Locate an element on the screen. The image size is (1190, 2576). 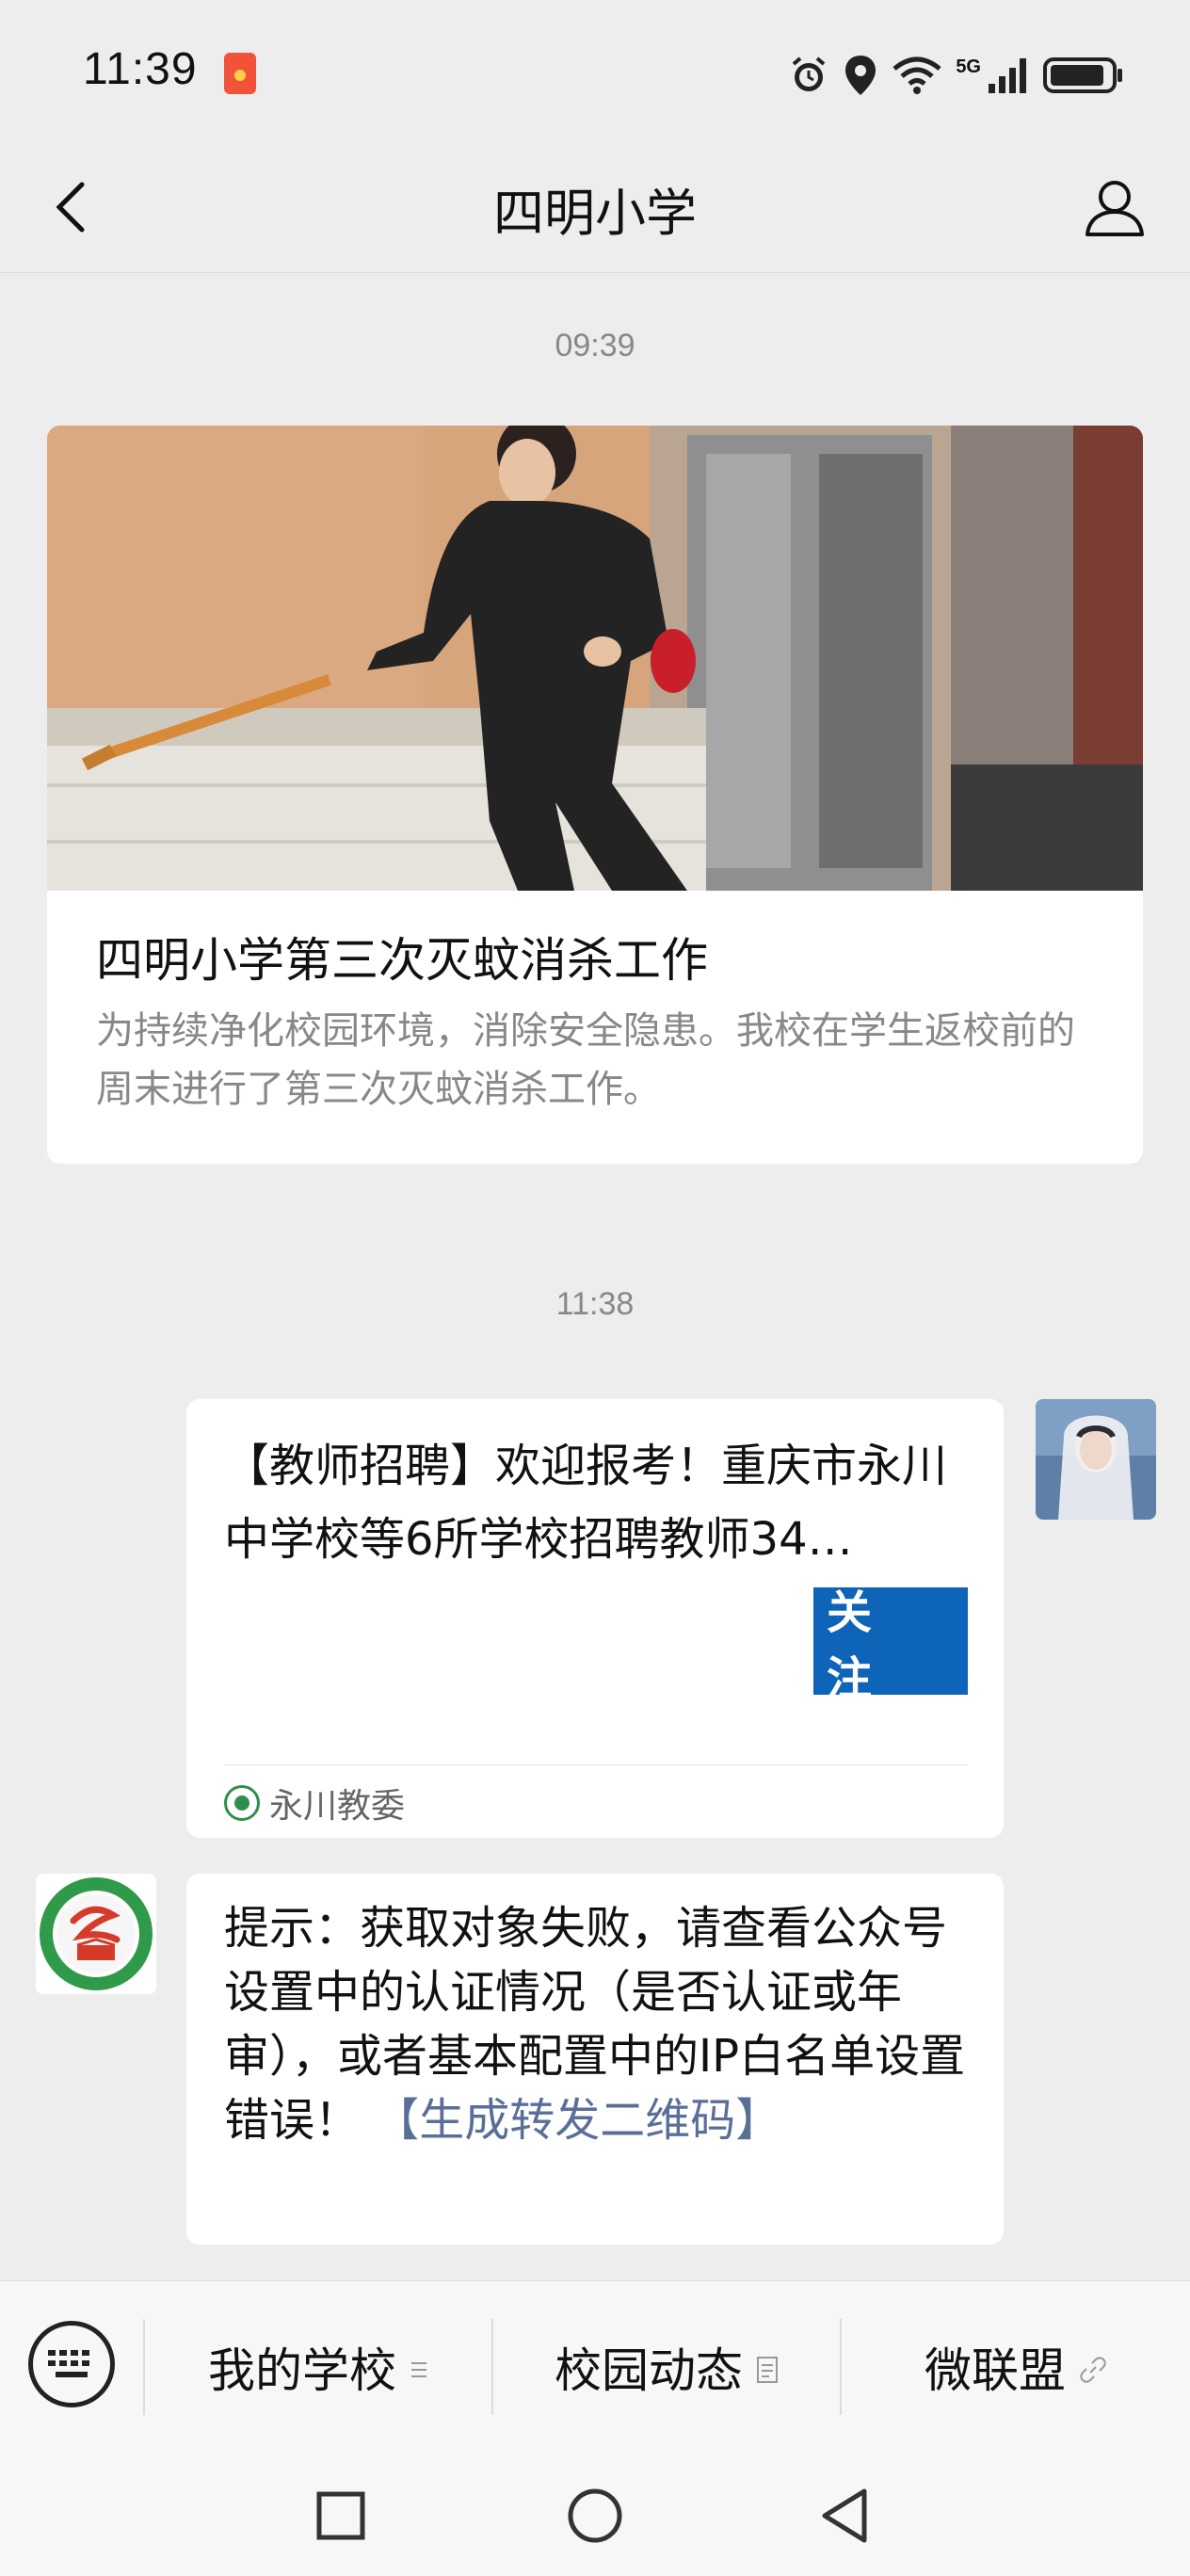
official-account-logo-icon is located at coordinates (242, 1803).